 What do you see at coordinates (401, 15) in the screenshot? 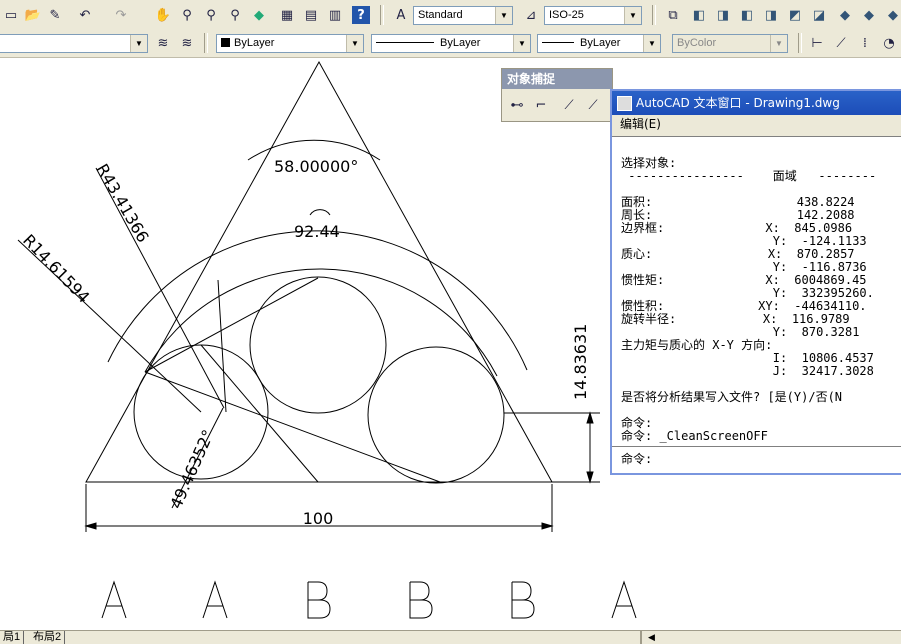
I see `text-style-icon: A` at bounding box center [401, 15].